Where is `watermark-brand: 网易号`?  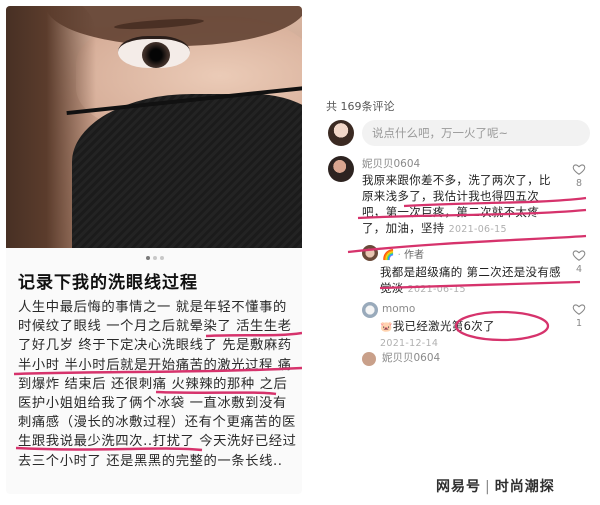
watermark-brand: 网易号 is located at coordinates (458, 487).